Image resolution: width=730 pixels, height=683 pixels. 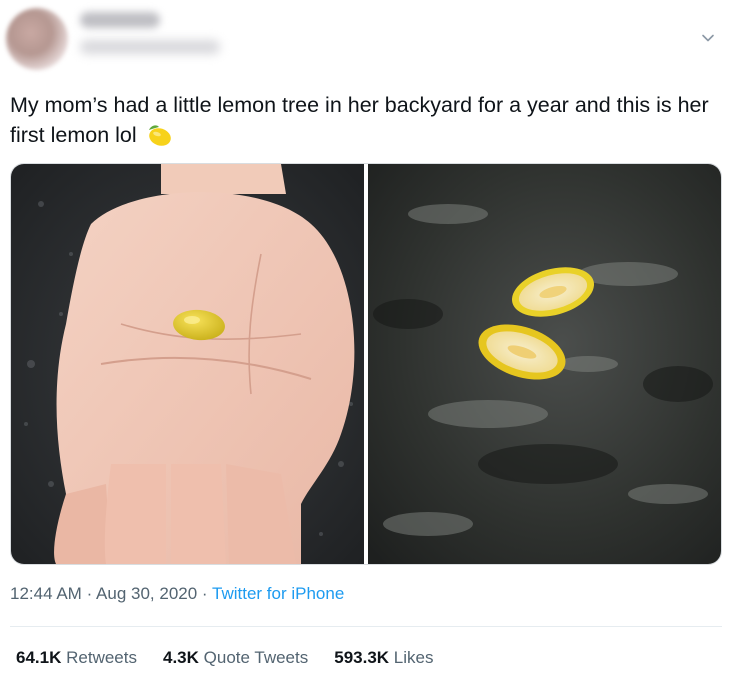 What do you see at coordinates (365, 40) in the screenshot?
I see `tweet-header` at bounding box center [365, 40].